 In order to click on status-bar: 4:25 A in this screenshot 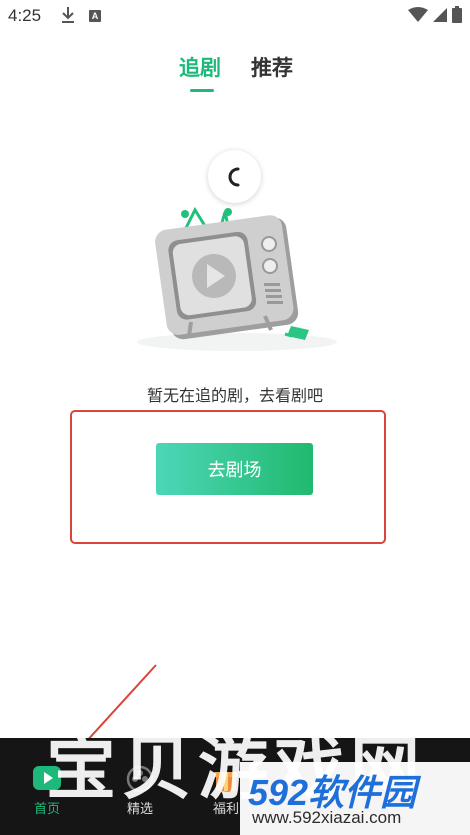, I will do `click(235, 17)`.